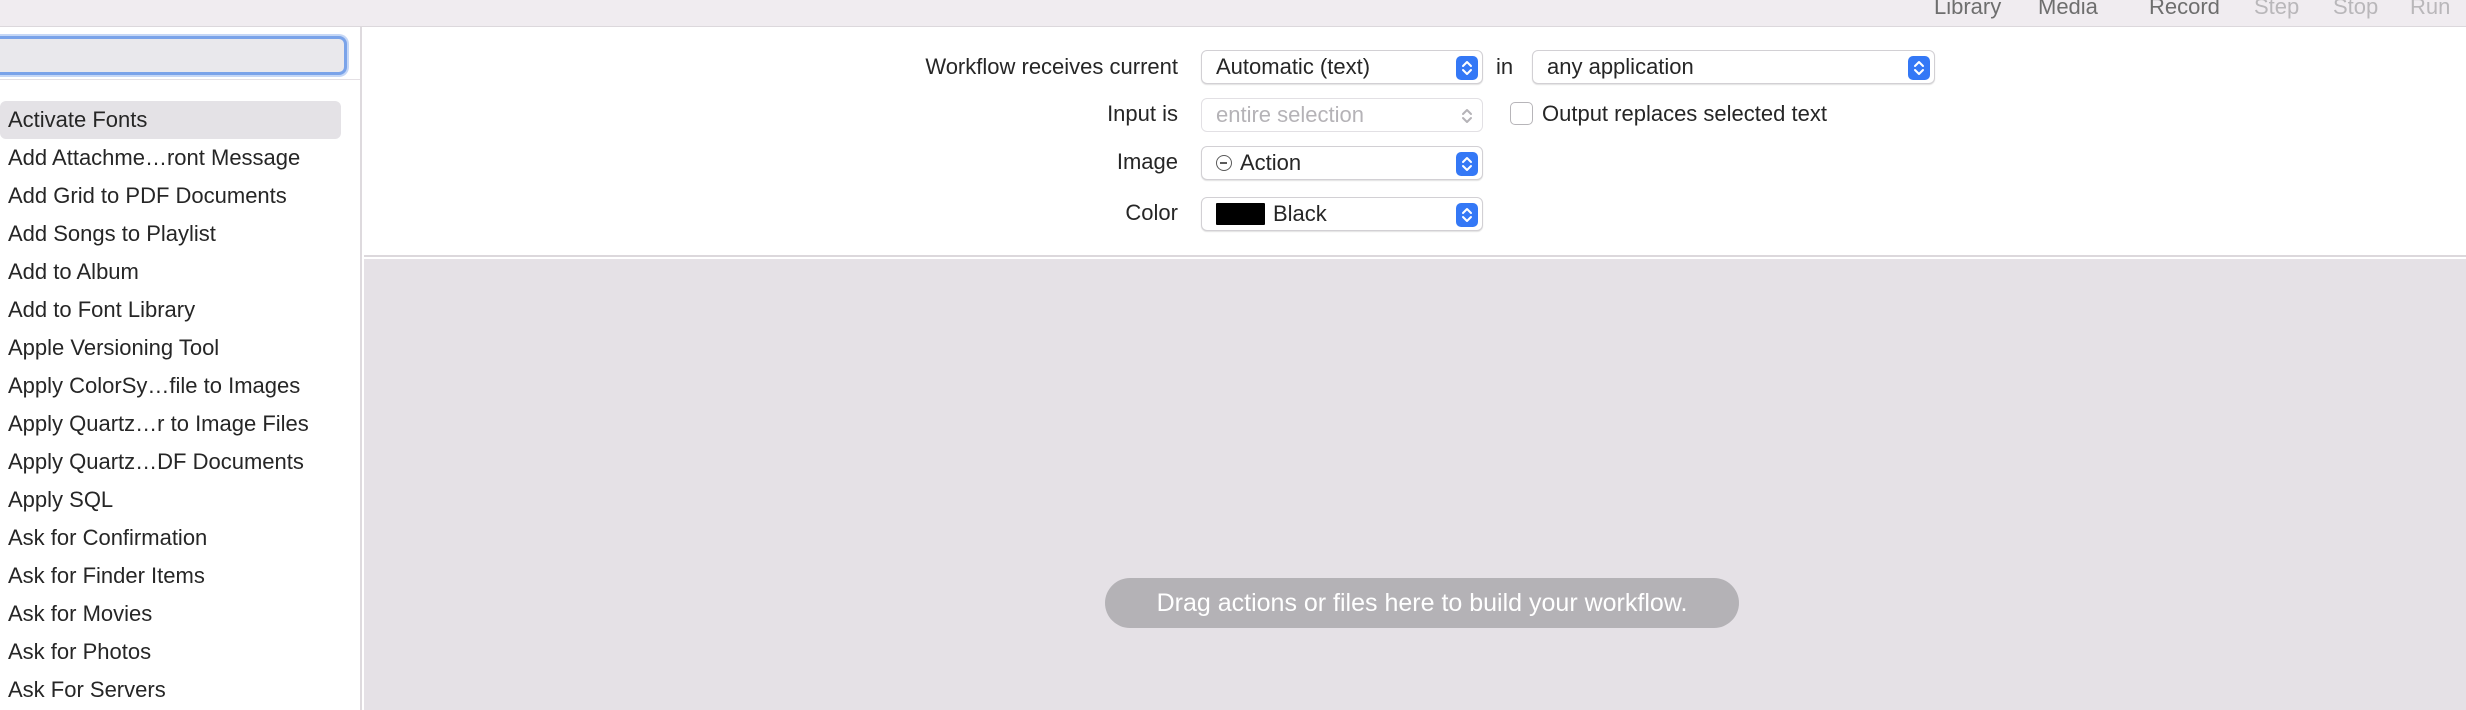 The height and width of the screenshot is (710, 2466). Describe the element at coordinates (2068, 9) in the screenshot. I see `media-button: Media` at that location.